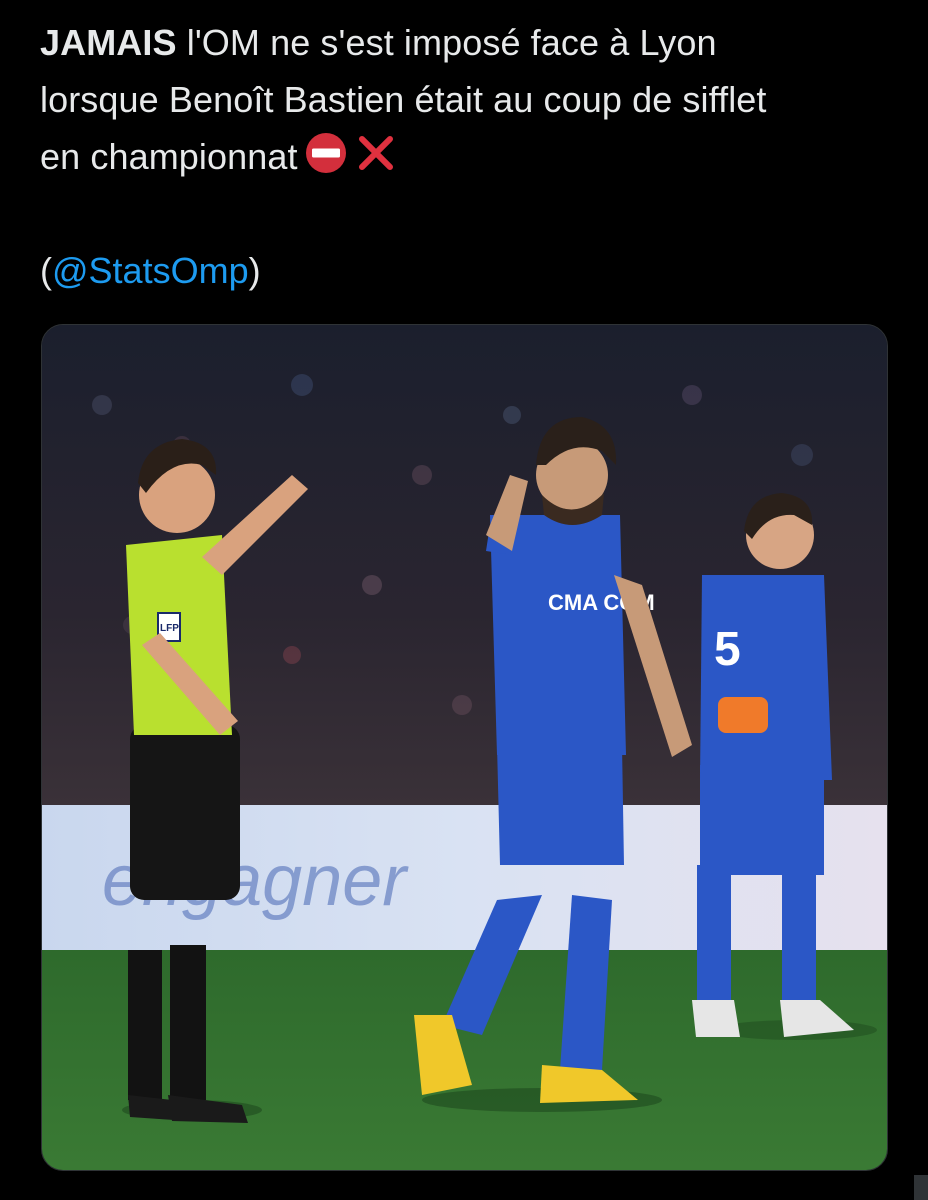 The image size is (928, 1200). Describe the element at coordinates (470, 156) in the screenshot. I see `tweet-line-3: en championnat` at that location.